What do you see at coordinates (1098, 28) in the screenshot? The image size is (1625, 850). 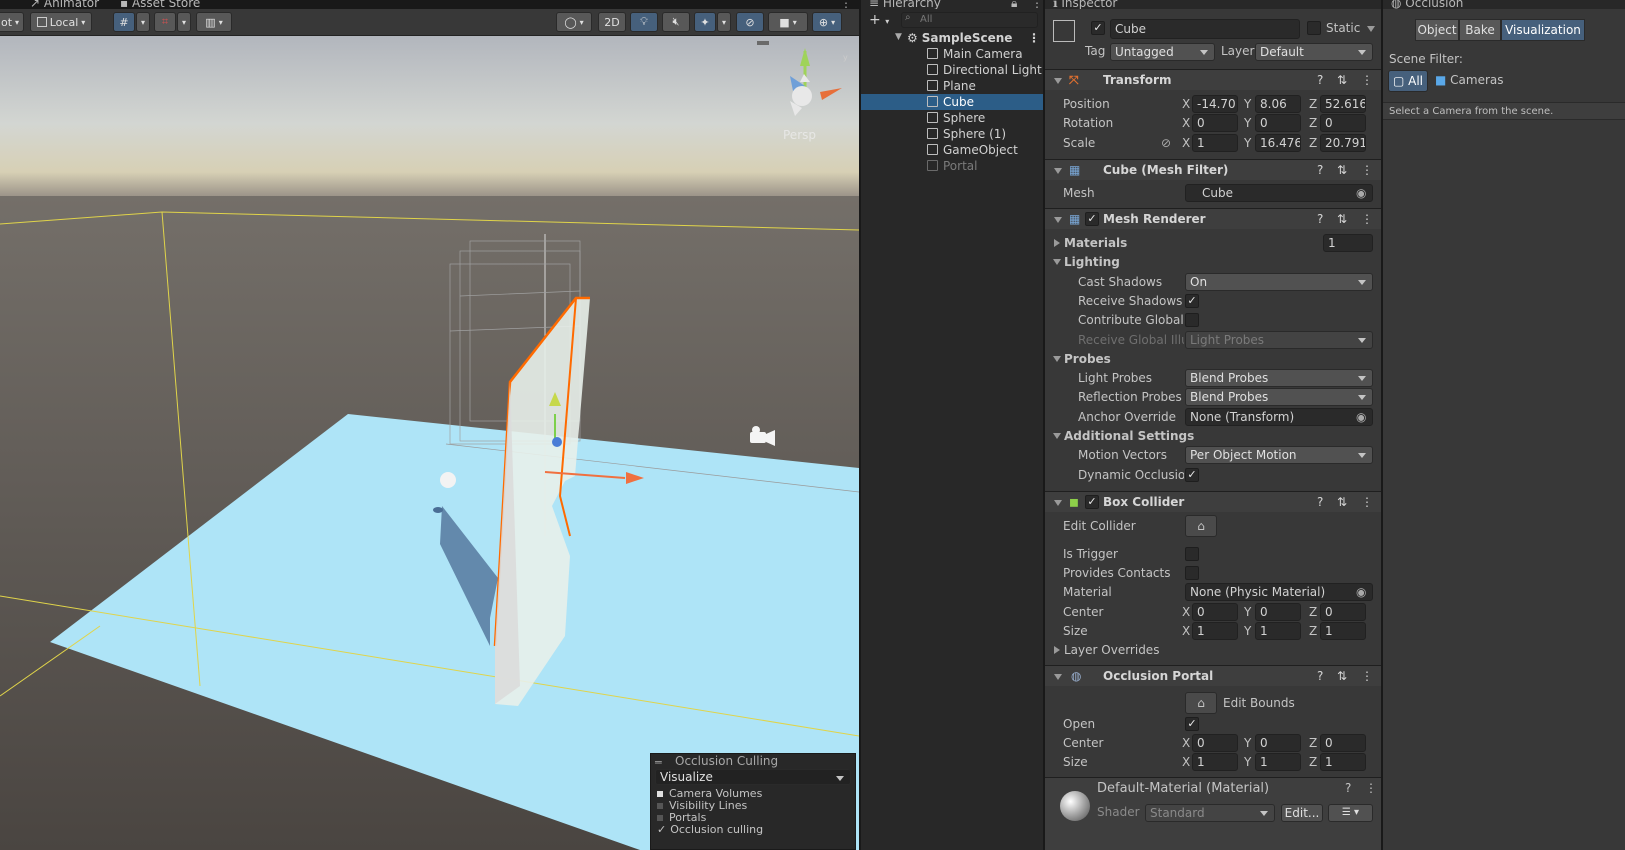 I see `active-checkbox: ✓` at bounding box center [1098, 28].